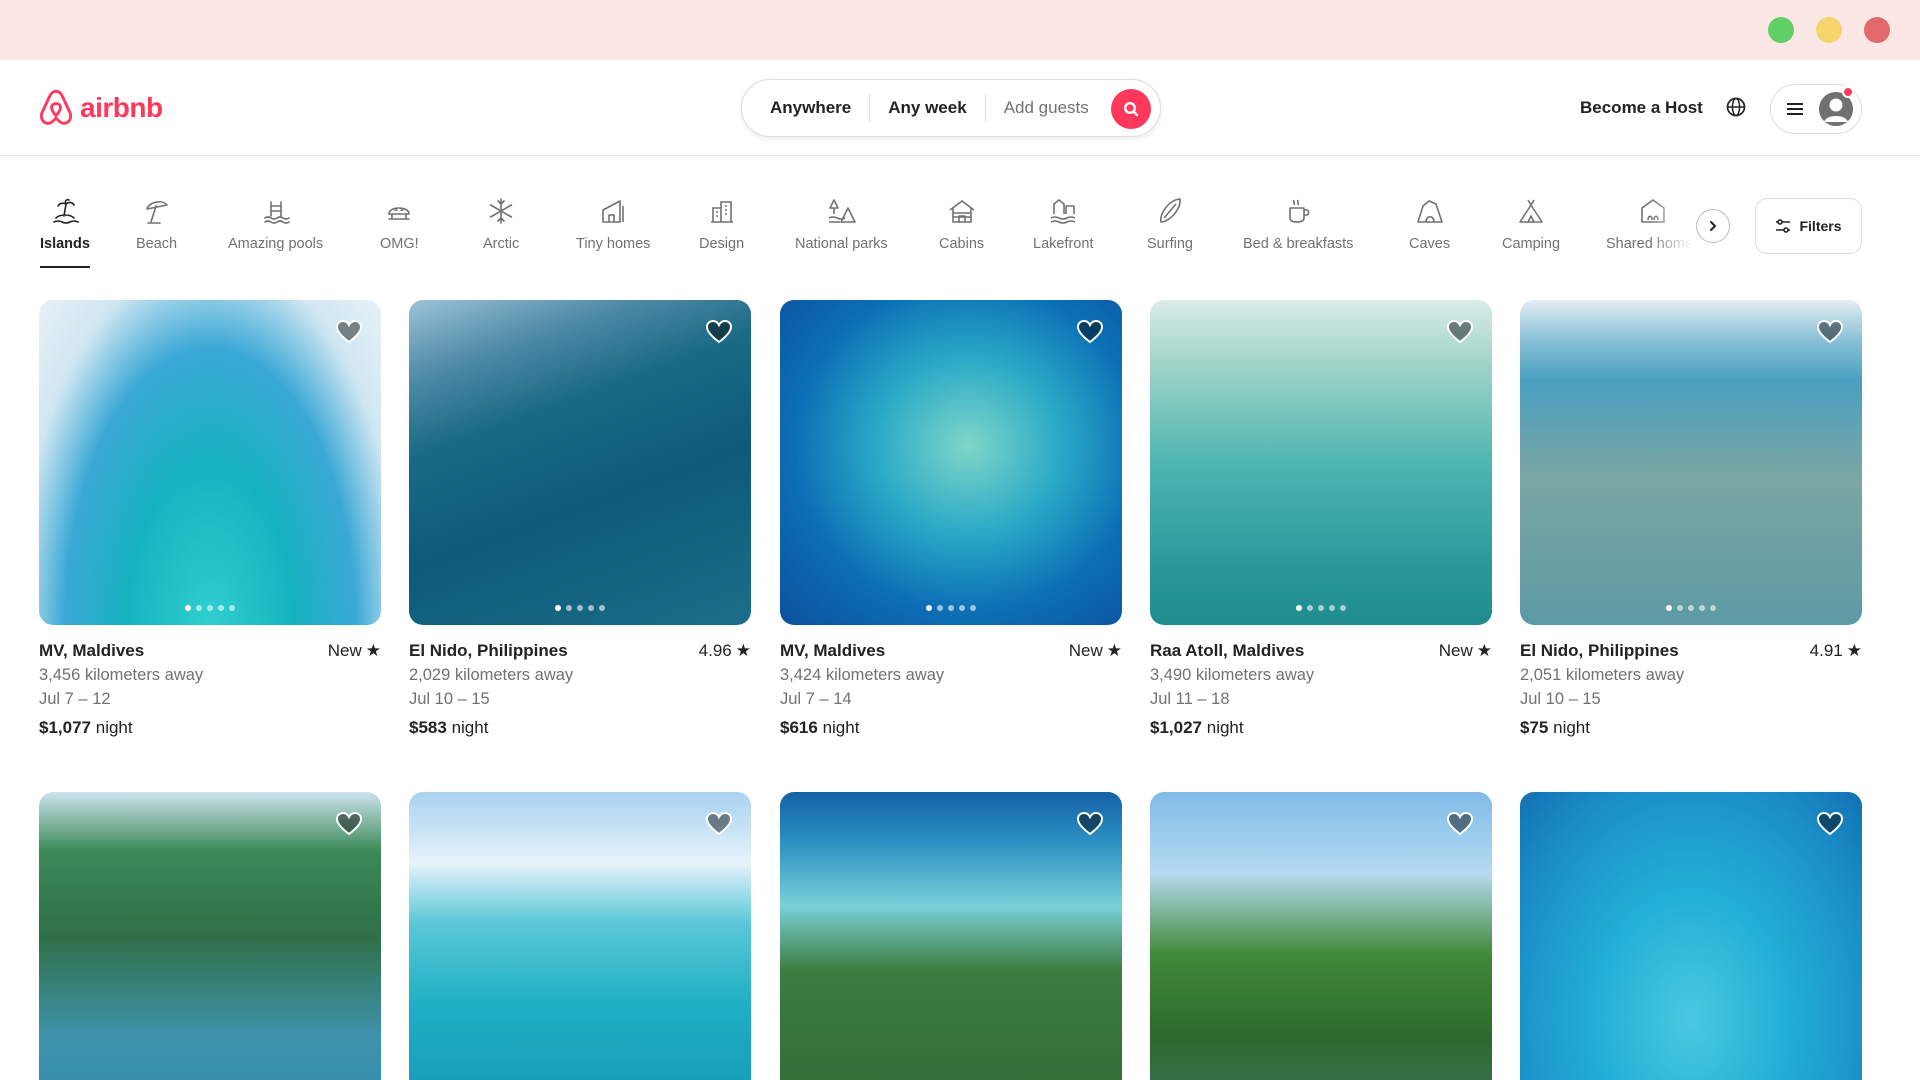 The image size is (1920, 1080). I want to click on search-any-week: Any week, so click(927, 108).